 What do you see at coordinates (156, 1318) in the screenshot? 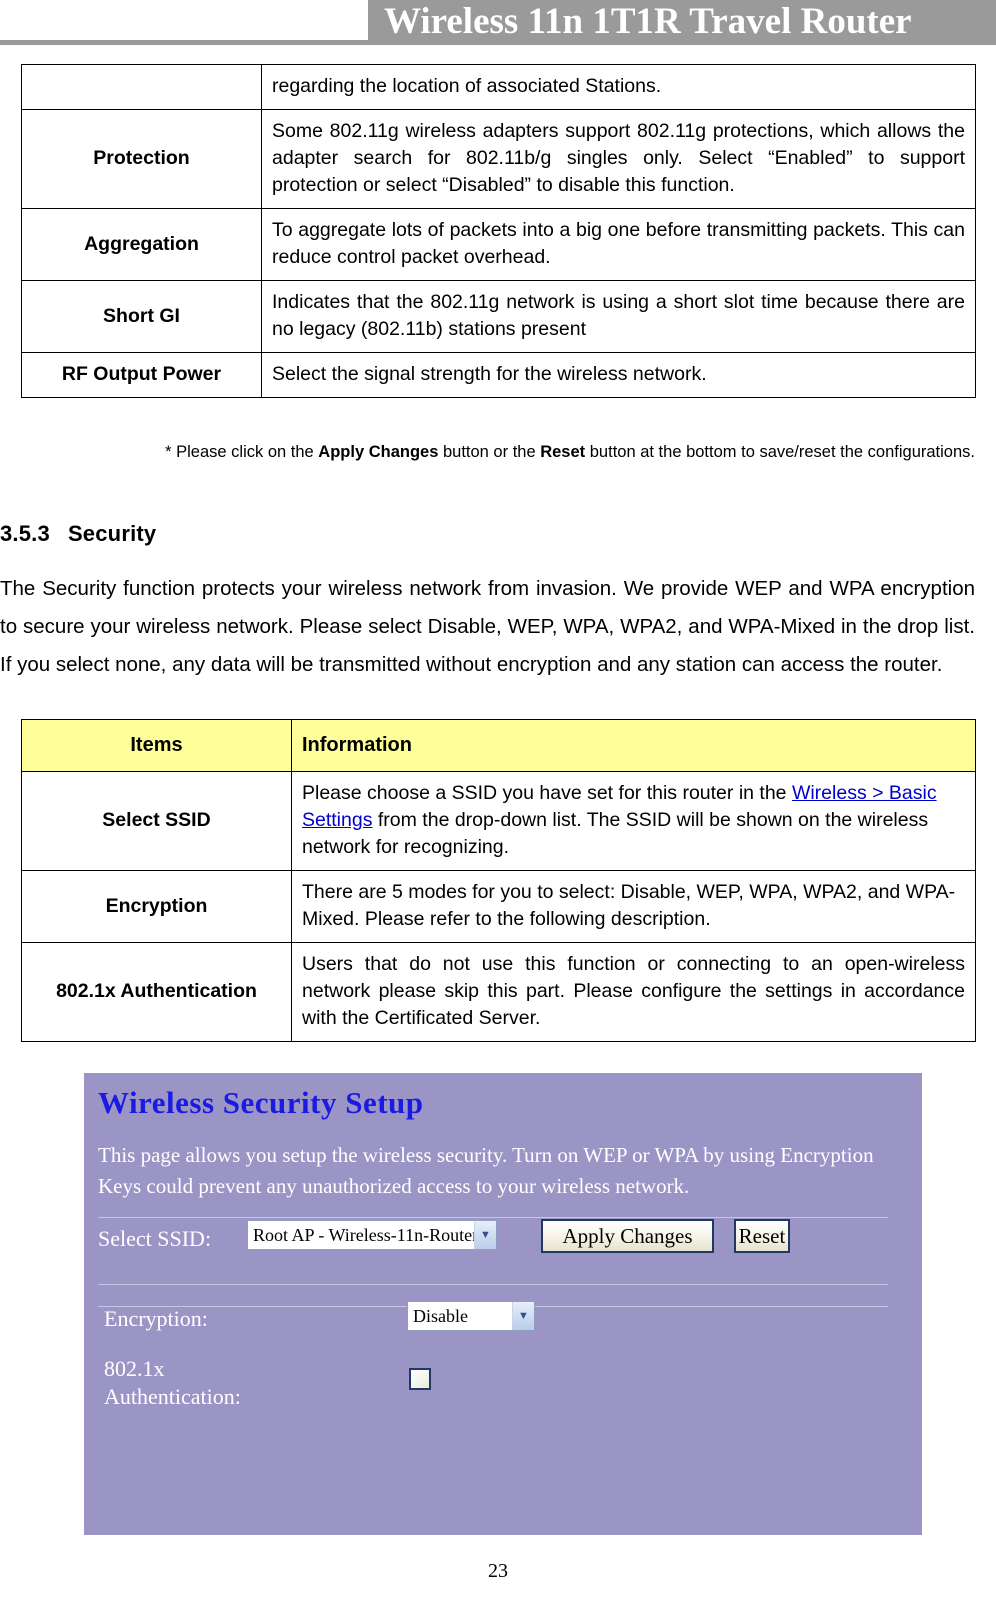
I see `encryption-label: Encryption:` at bounding box center [156, 1318].